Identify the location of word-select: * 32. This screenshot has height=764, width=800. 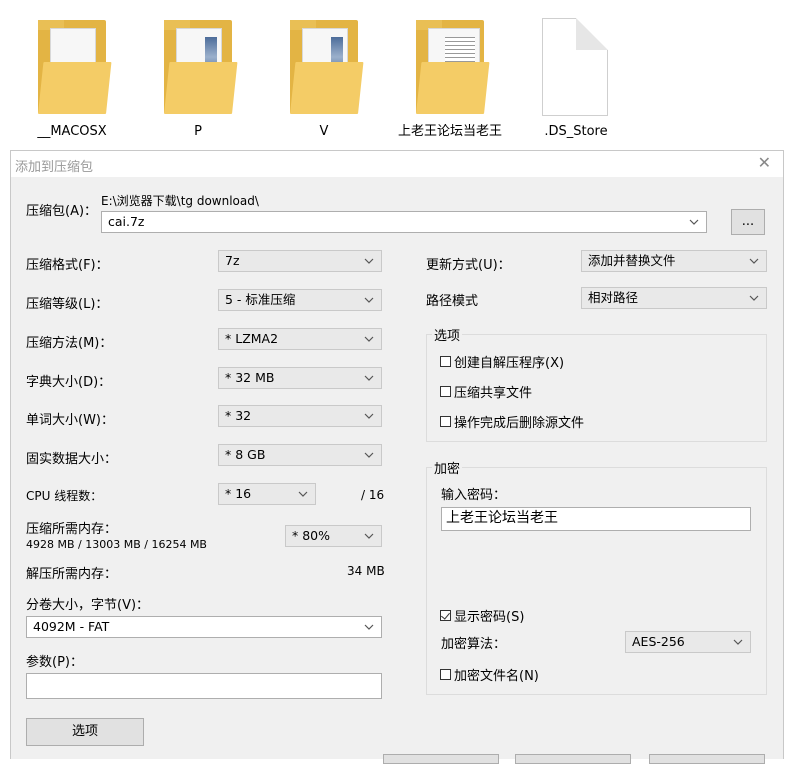
(300, 416).